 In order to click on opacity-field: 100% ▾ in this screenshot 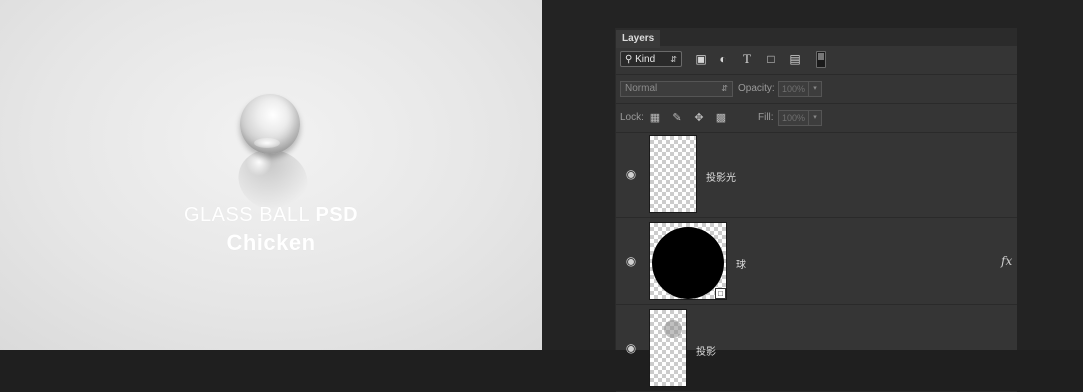, I will do `click(800, 89)`.